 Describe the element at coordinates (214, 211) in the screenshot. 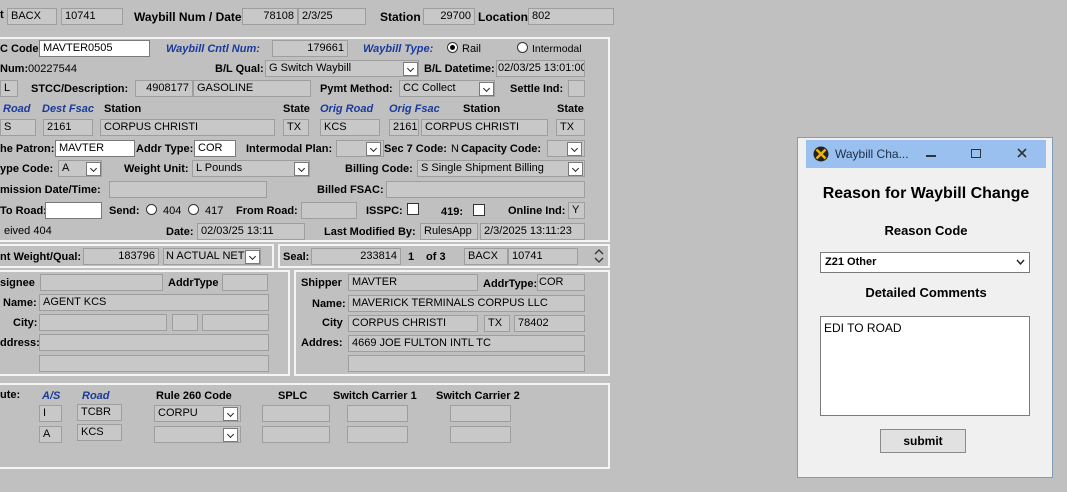

I see `send-417-label: 417` at that location.